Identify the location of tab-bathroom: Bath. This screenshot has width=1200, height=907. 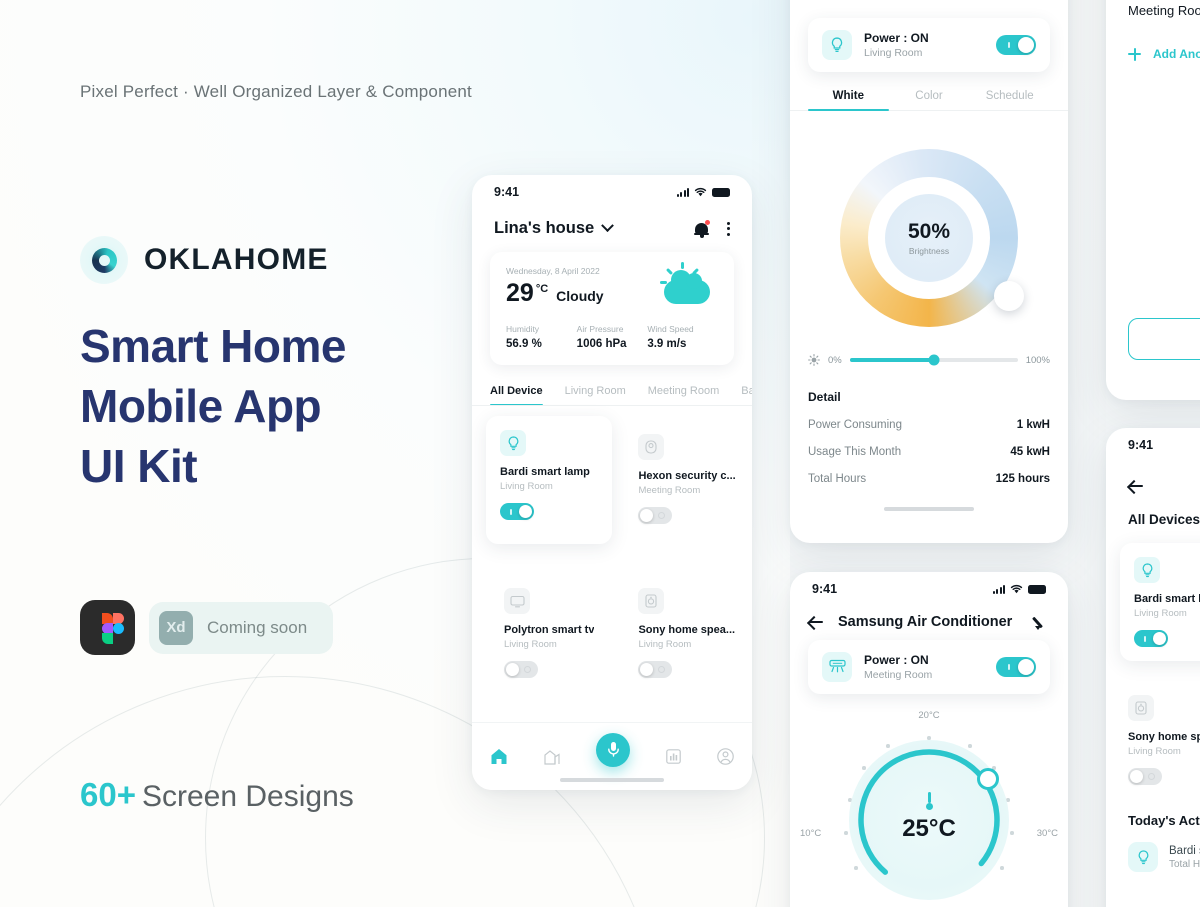
(746, 395).